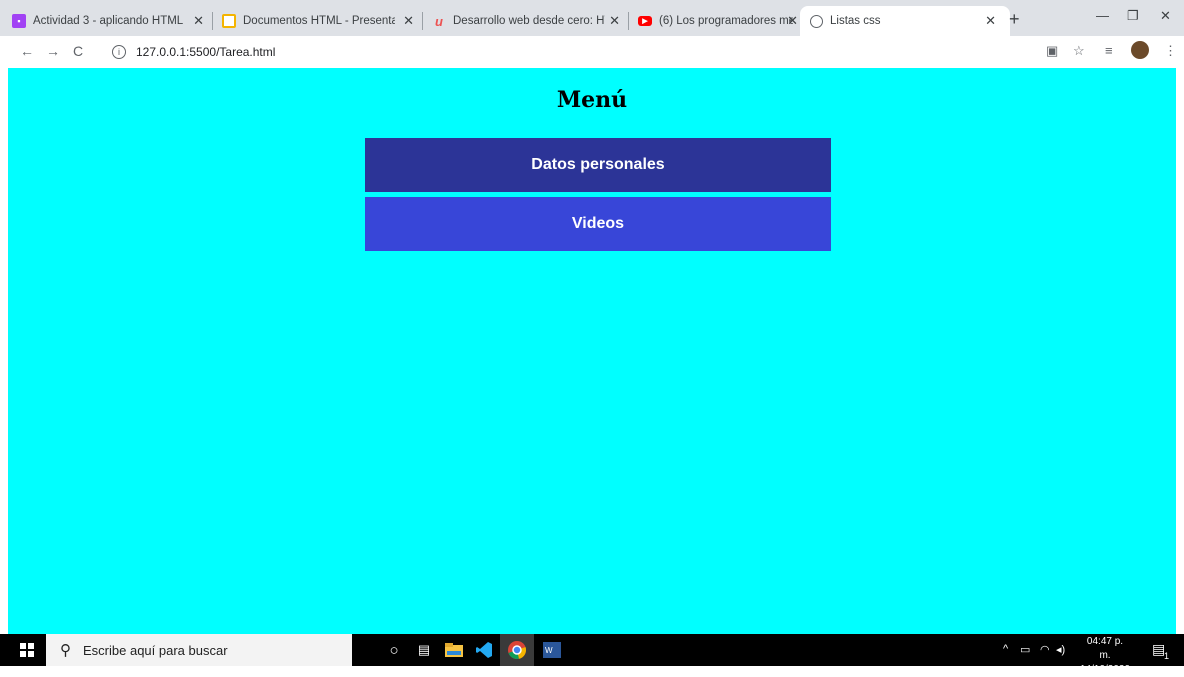  What do you see at coordinates (119, 52) in the screenshot?
I see `info-icon: i` at bounding box center [119, 52].